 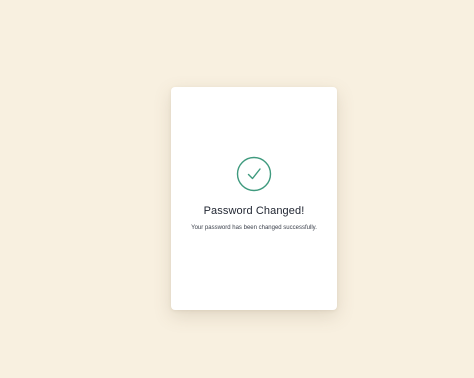 What do you see at coordinates (254, 174) in the screenshot?
I see `check-circle-icon` at bounding box center [254, 174].